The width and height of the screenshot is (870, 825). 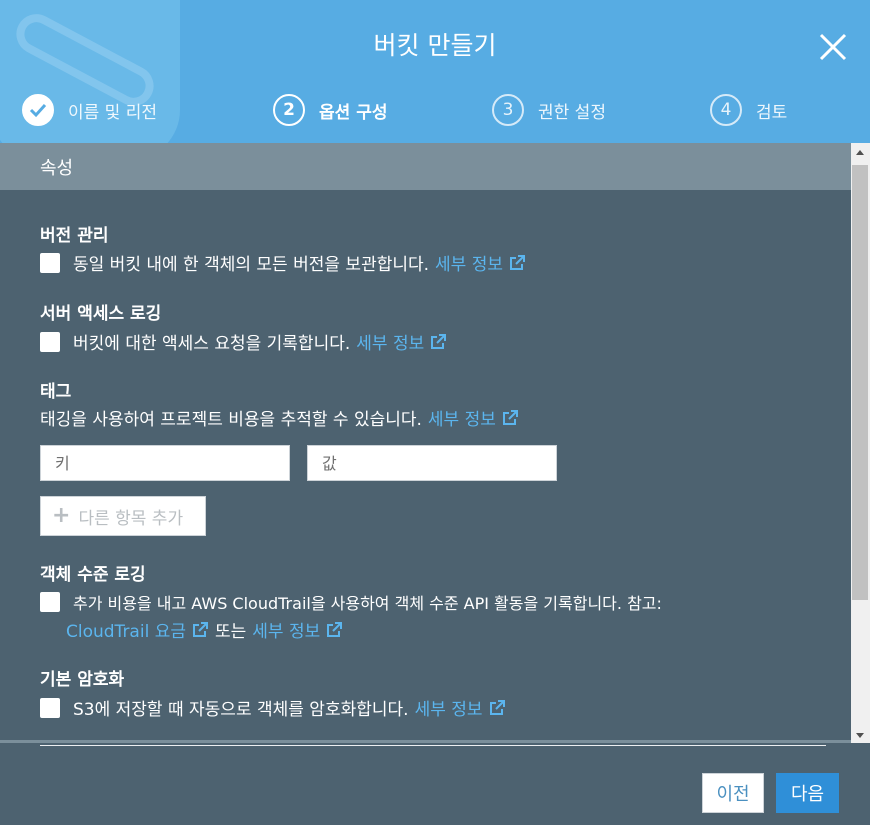 What do you see at coordinates (435, 110) in the screenshot?
I see `wizard-steps: 이름 및 리전 2 옵션 구성 3 권한 설정 4 검토` at bounding box center [435, 110].